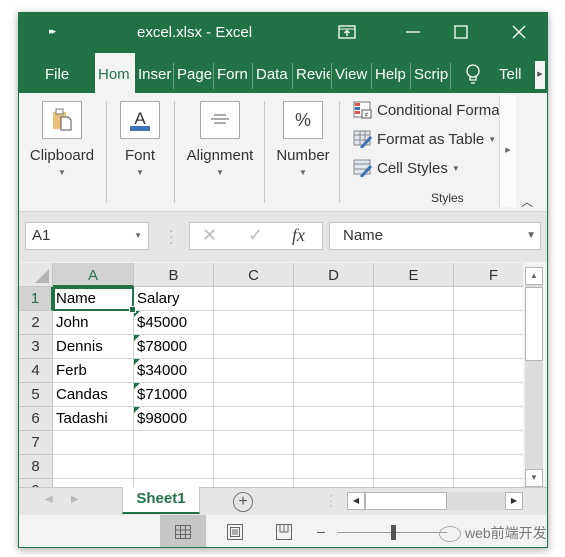 This screenshot has height=557, width=565. Describe the element at coordinates (93, 323) in the screenshot. I see `cell-a2: John` at that location.